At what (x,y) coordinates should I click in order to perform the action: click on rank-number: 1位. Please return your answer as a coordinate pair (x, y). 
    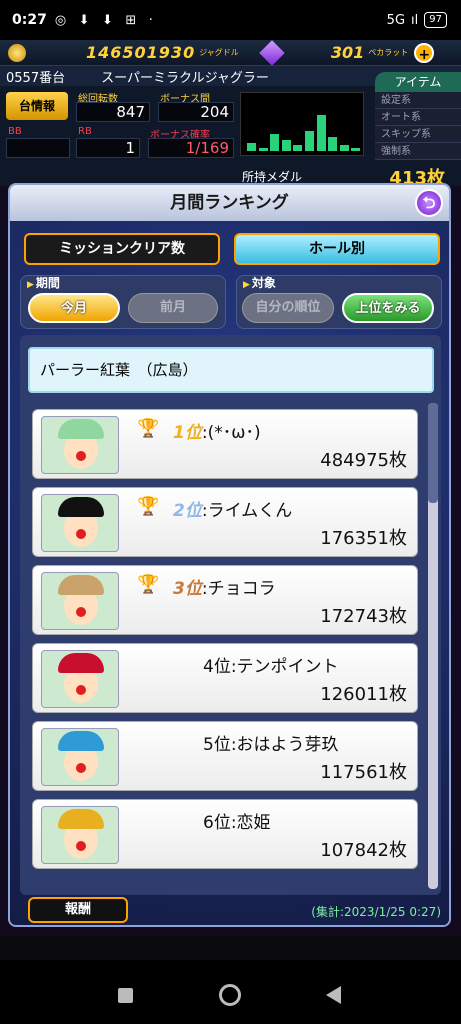
    Looking at the image, I should click on (187, 433).